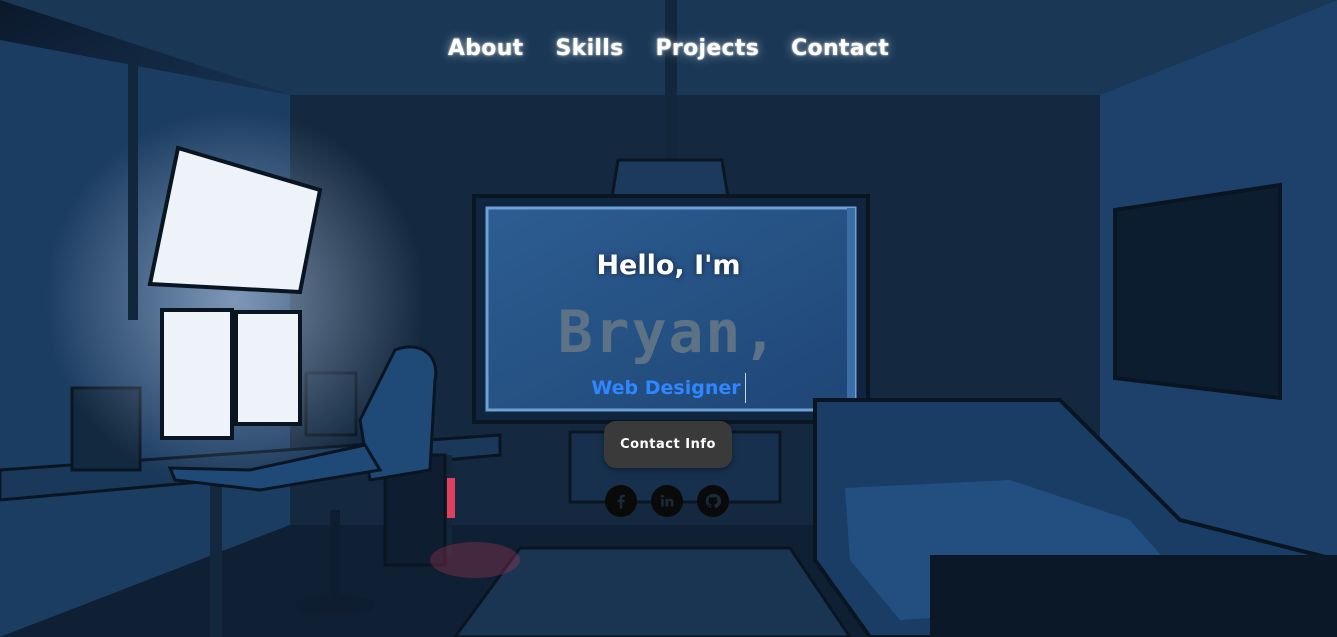 Image resolution: width=1337 pixels, height=637 pixels. I want to click on hero-name: Bryan,, so click(668, 332).